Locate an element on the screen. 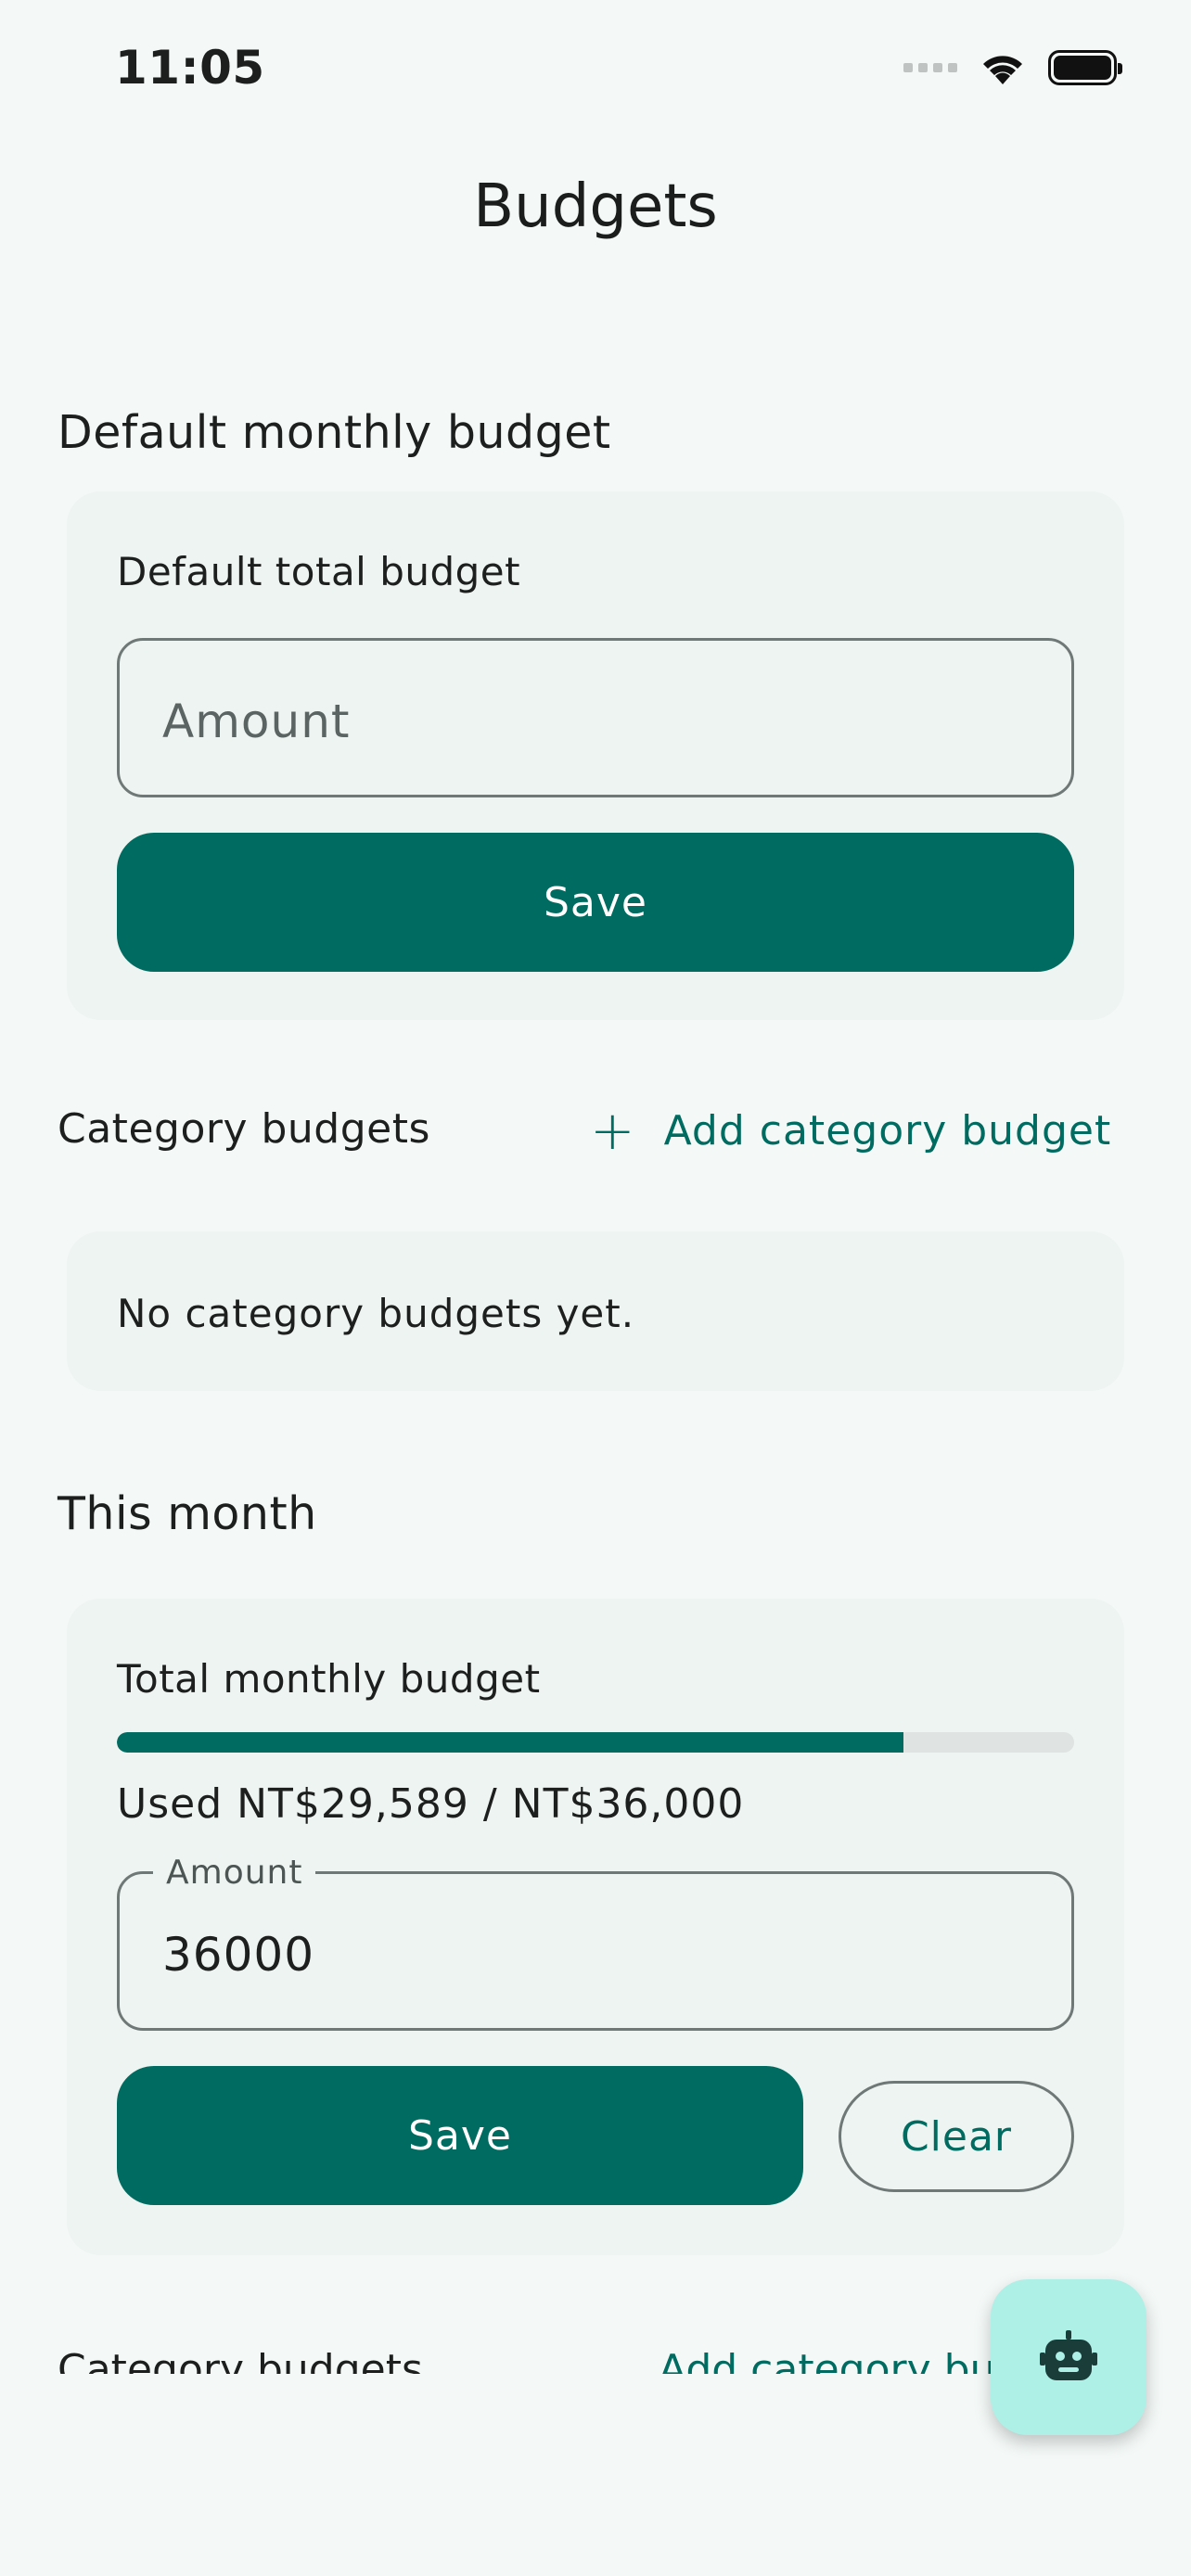 The width and height of the screenshot is (1191, 2576). wifi-icon is located at coordinates (1003, 70).